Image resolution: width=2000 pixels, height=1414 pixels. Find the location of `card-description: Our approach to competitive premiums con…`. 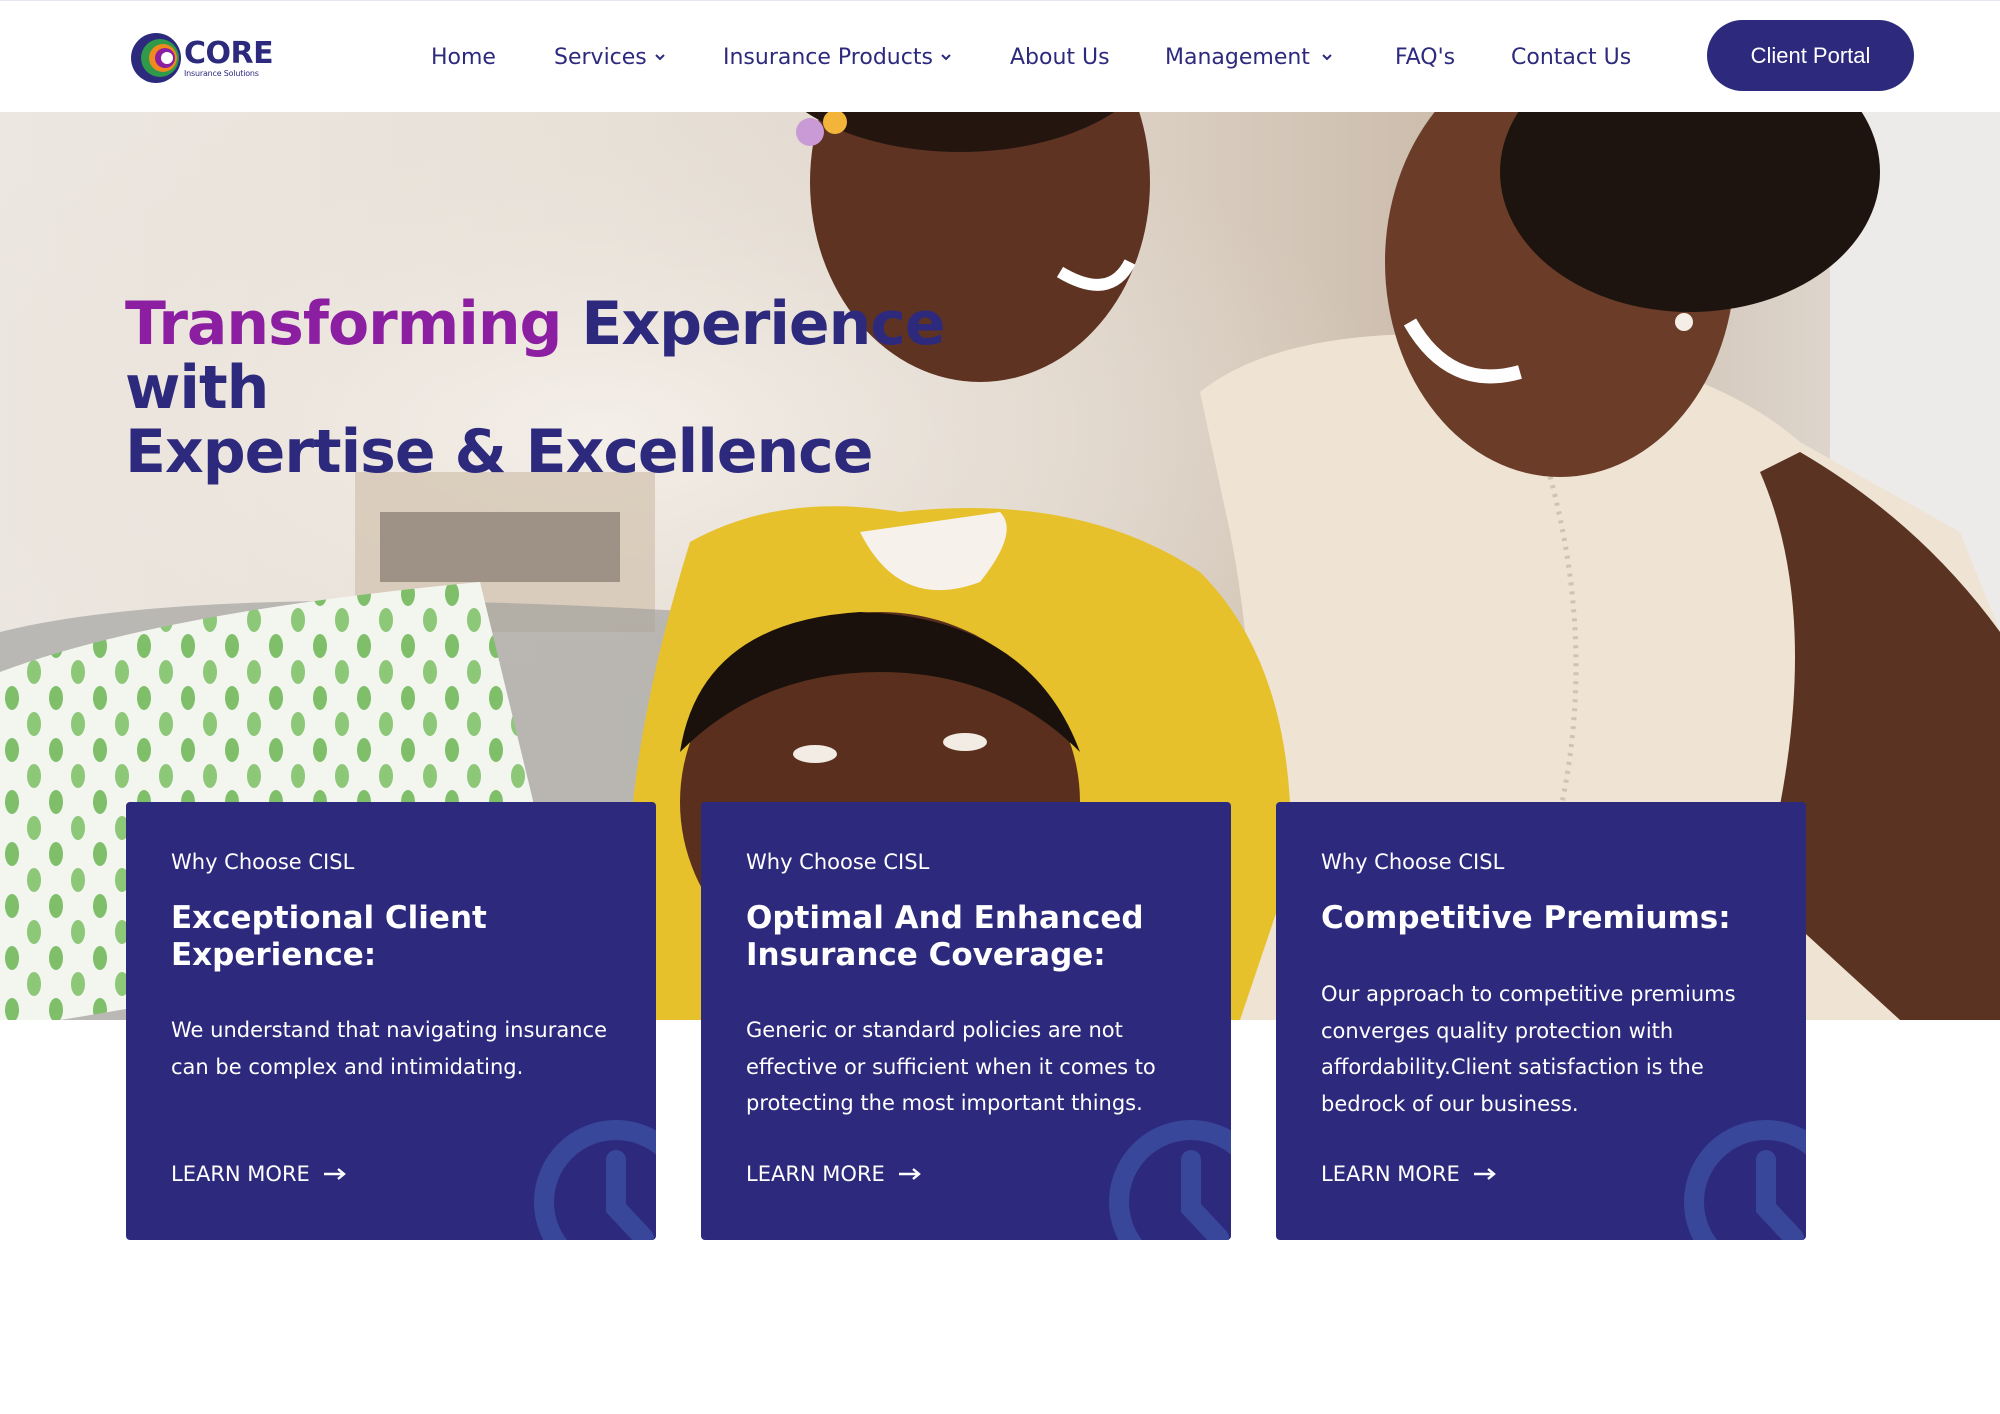

card-description: Our approach to competitive premiums con… is located at coordinates (1528, 1049).